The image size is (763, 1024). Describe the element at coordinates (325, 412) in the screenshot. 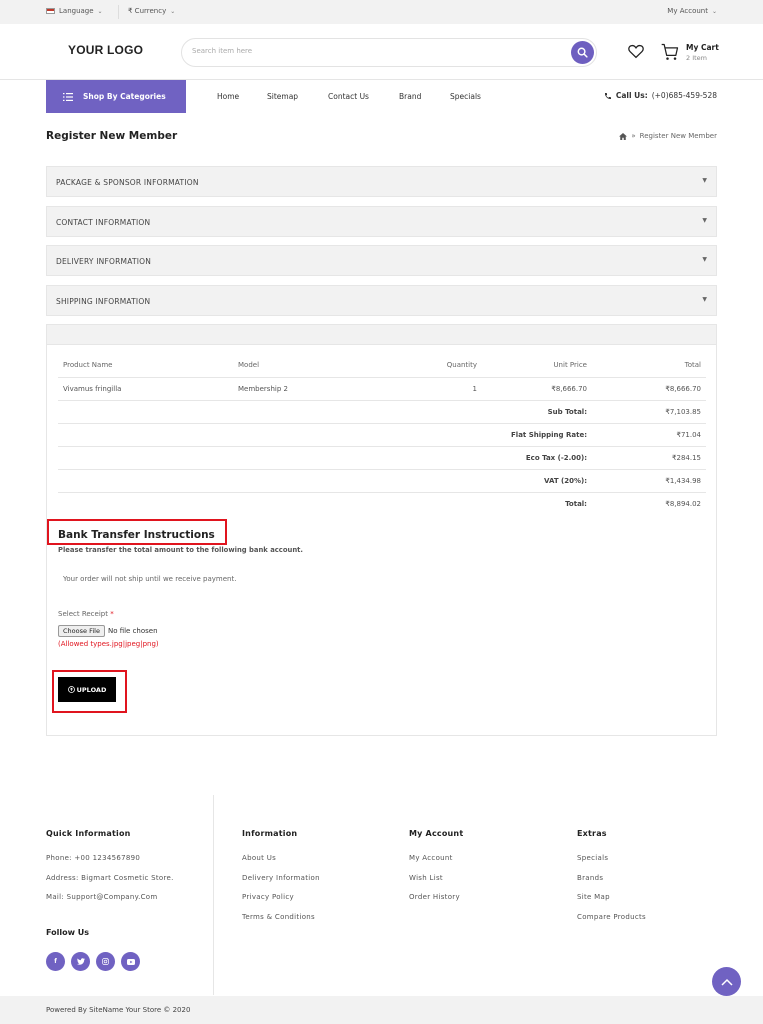

I see `subtotal-label: Sub Total:` at that location.